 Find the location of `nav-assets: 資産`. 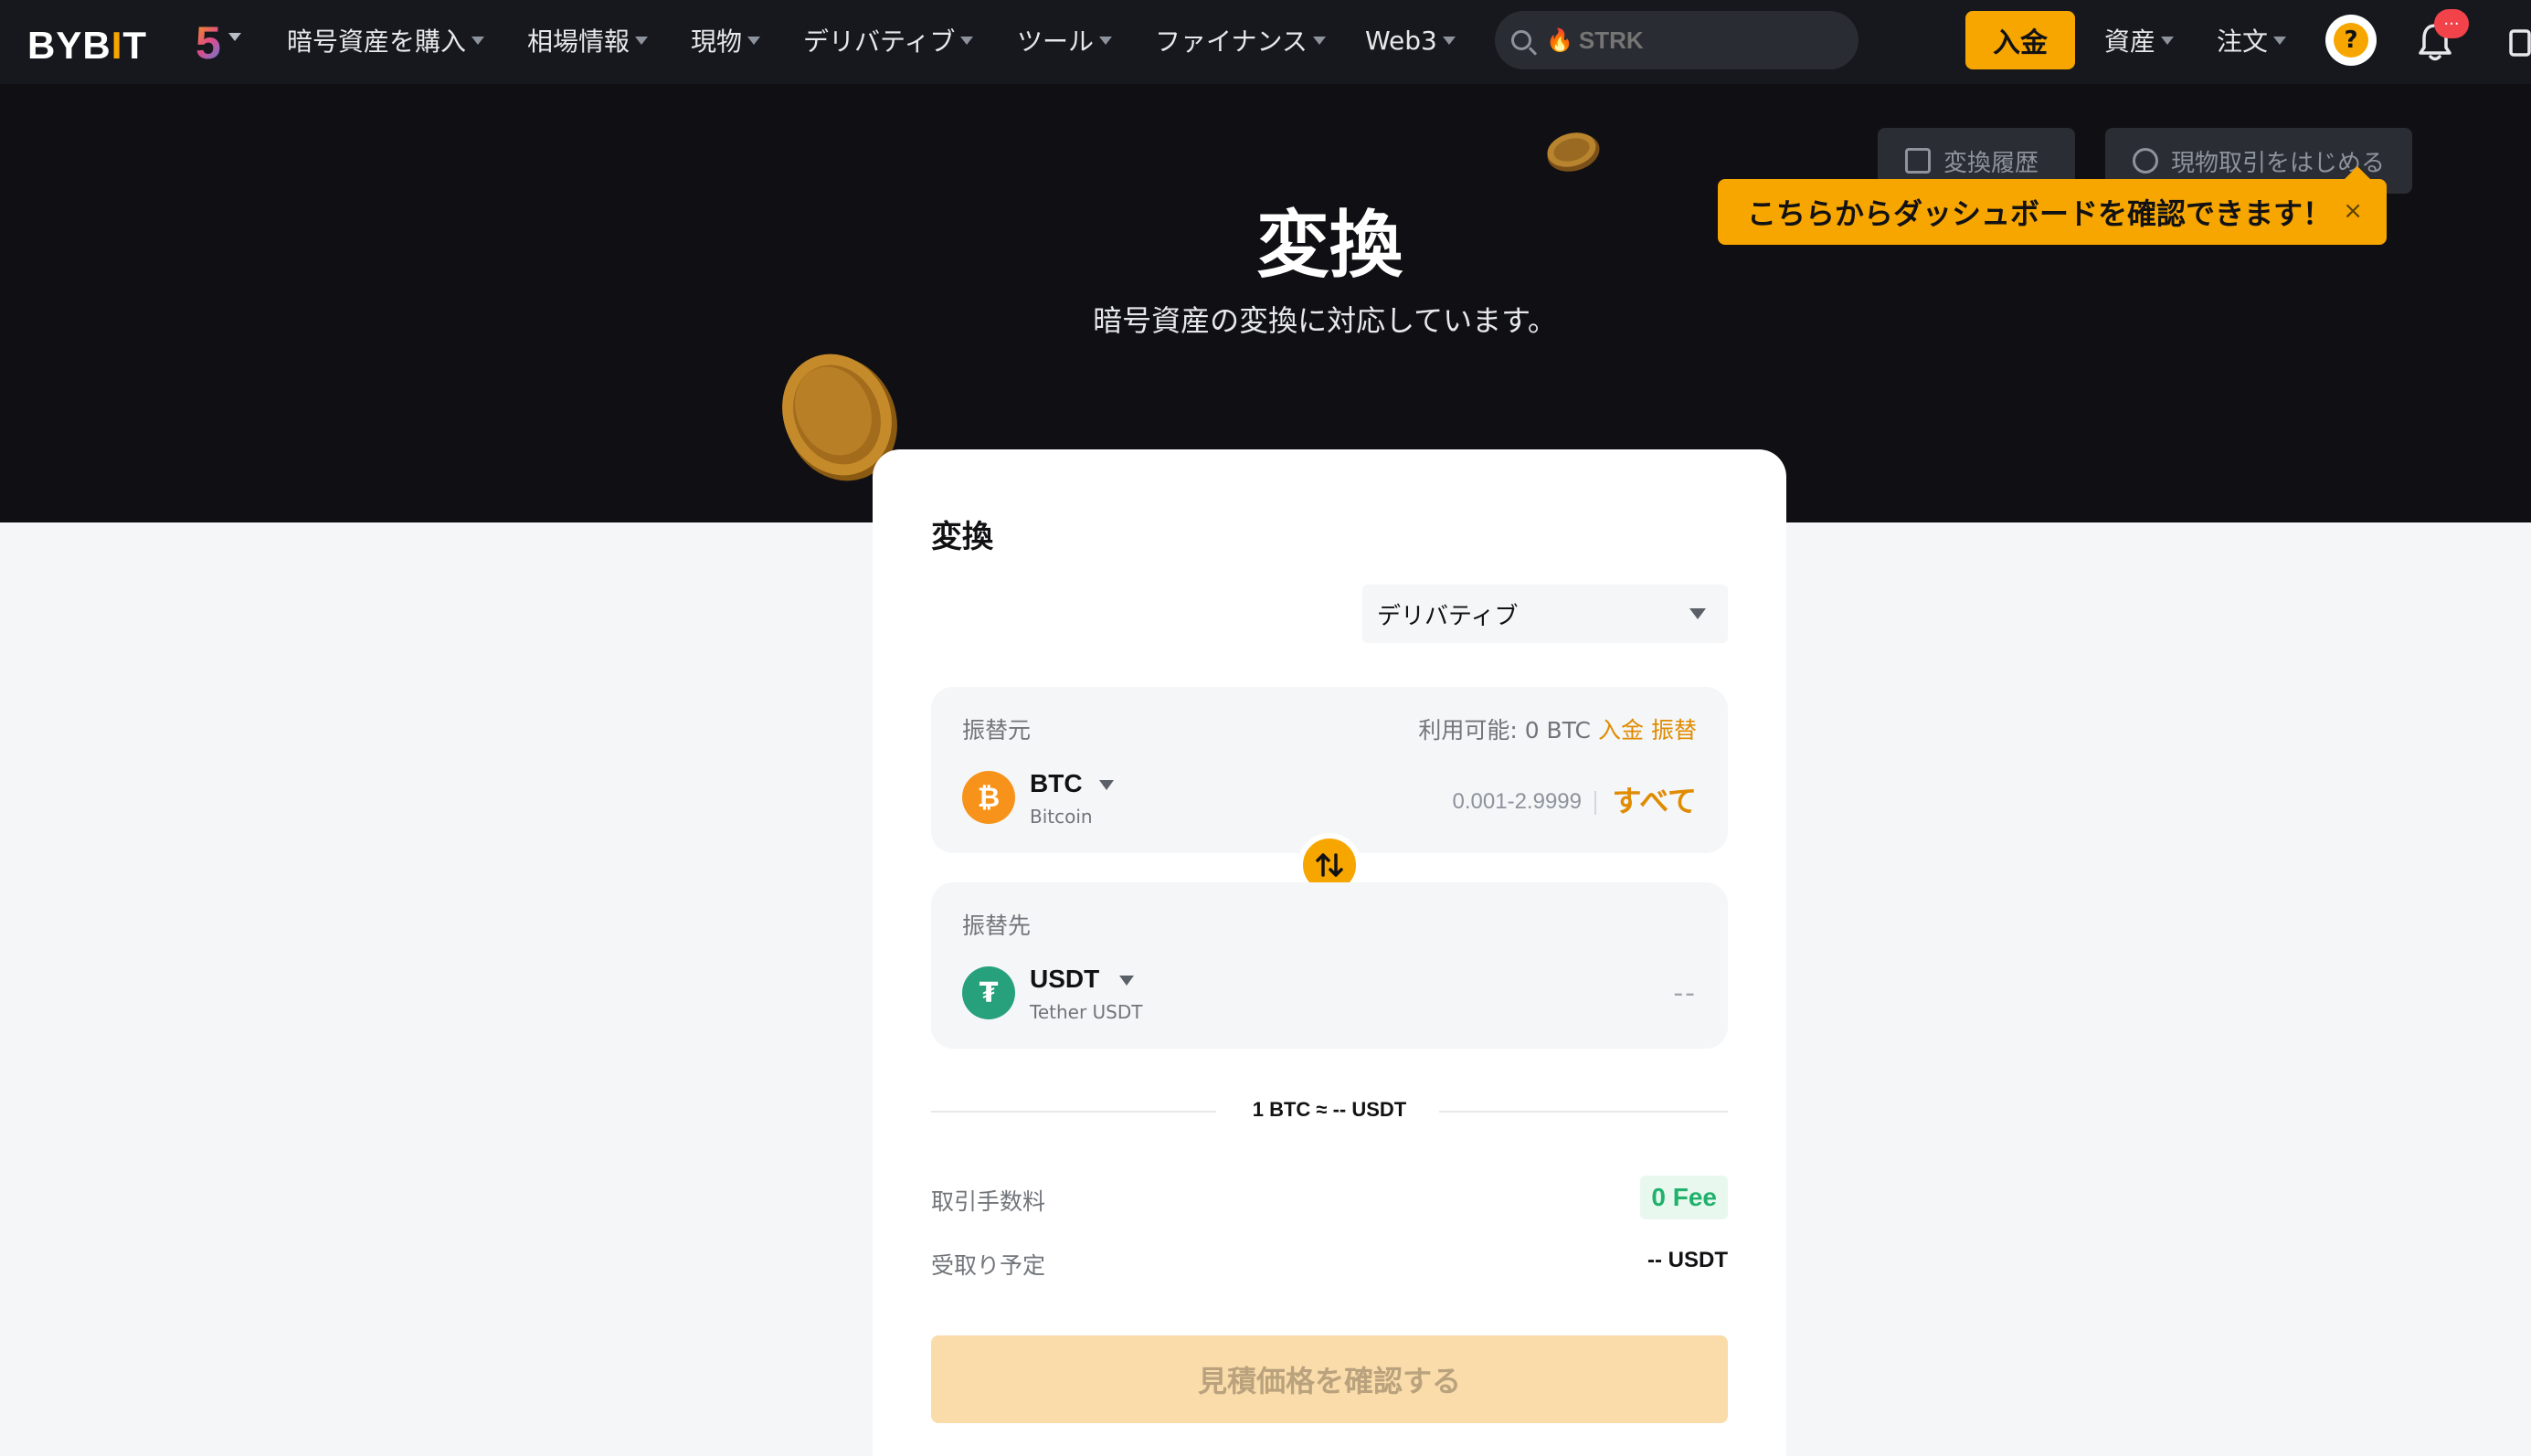

nav-assets: 資産 is located at coordinates (2139, 40).